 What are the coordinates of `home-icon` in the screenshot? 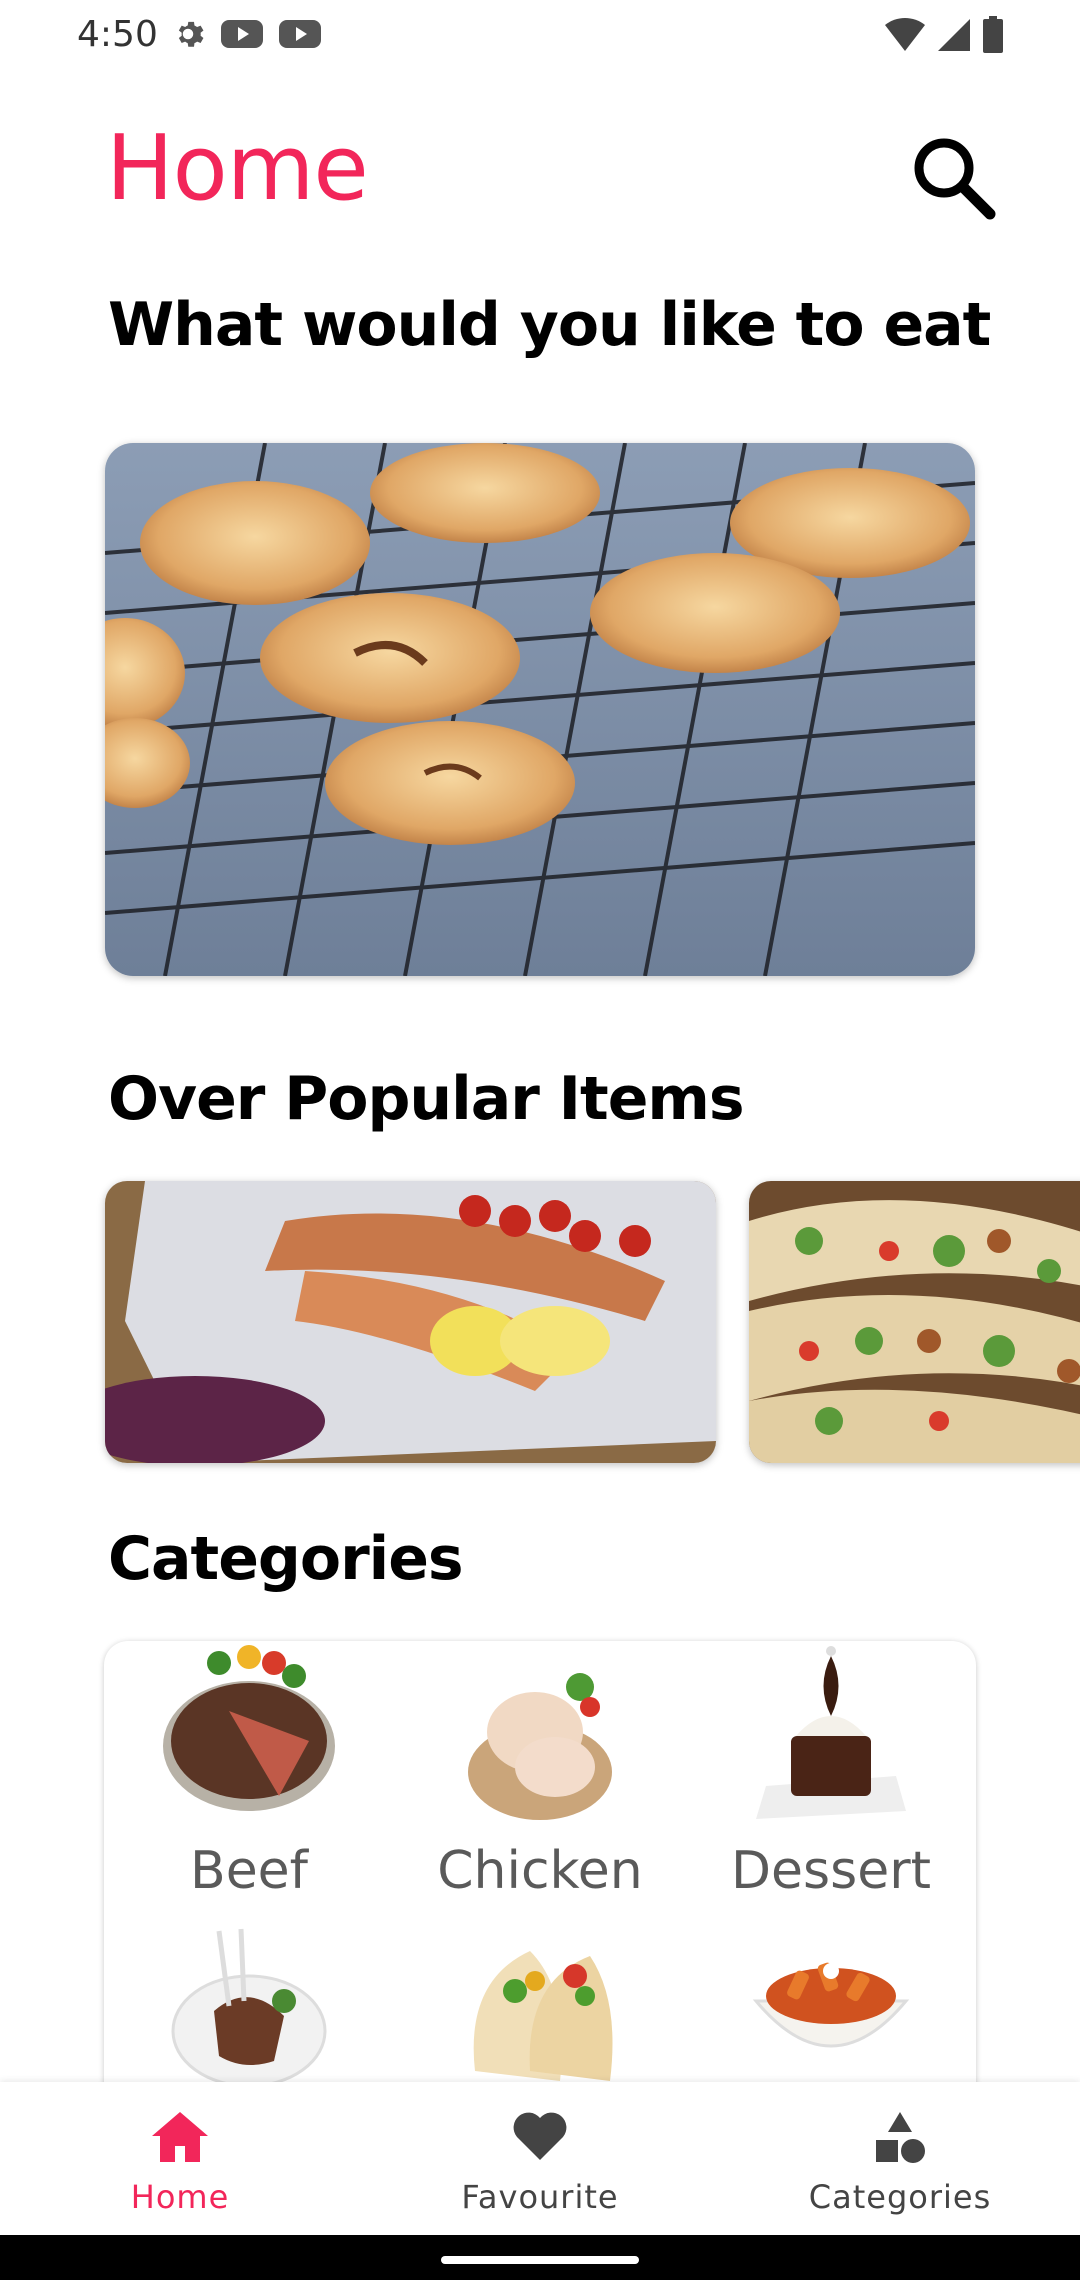 It's located at (180, 2137).